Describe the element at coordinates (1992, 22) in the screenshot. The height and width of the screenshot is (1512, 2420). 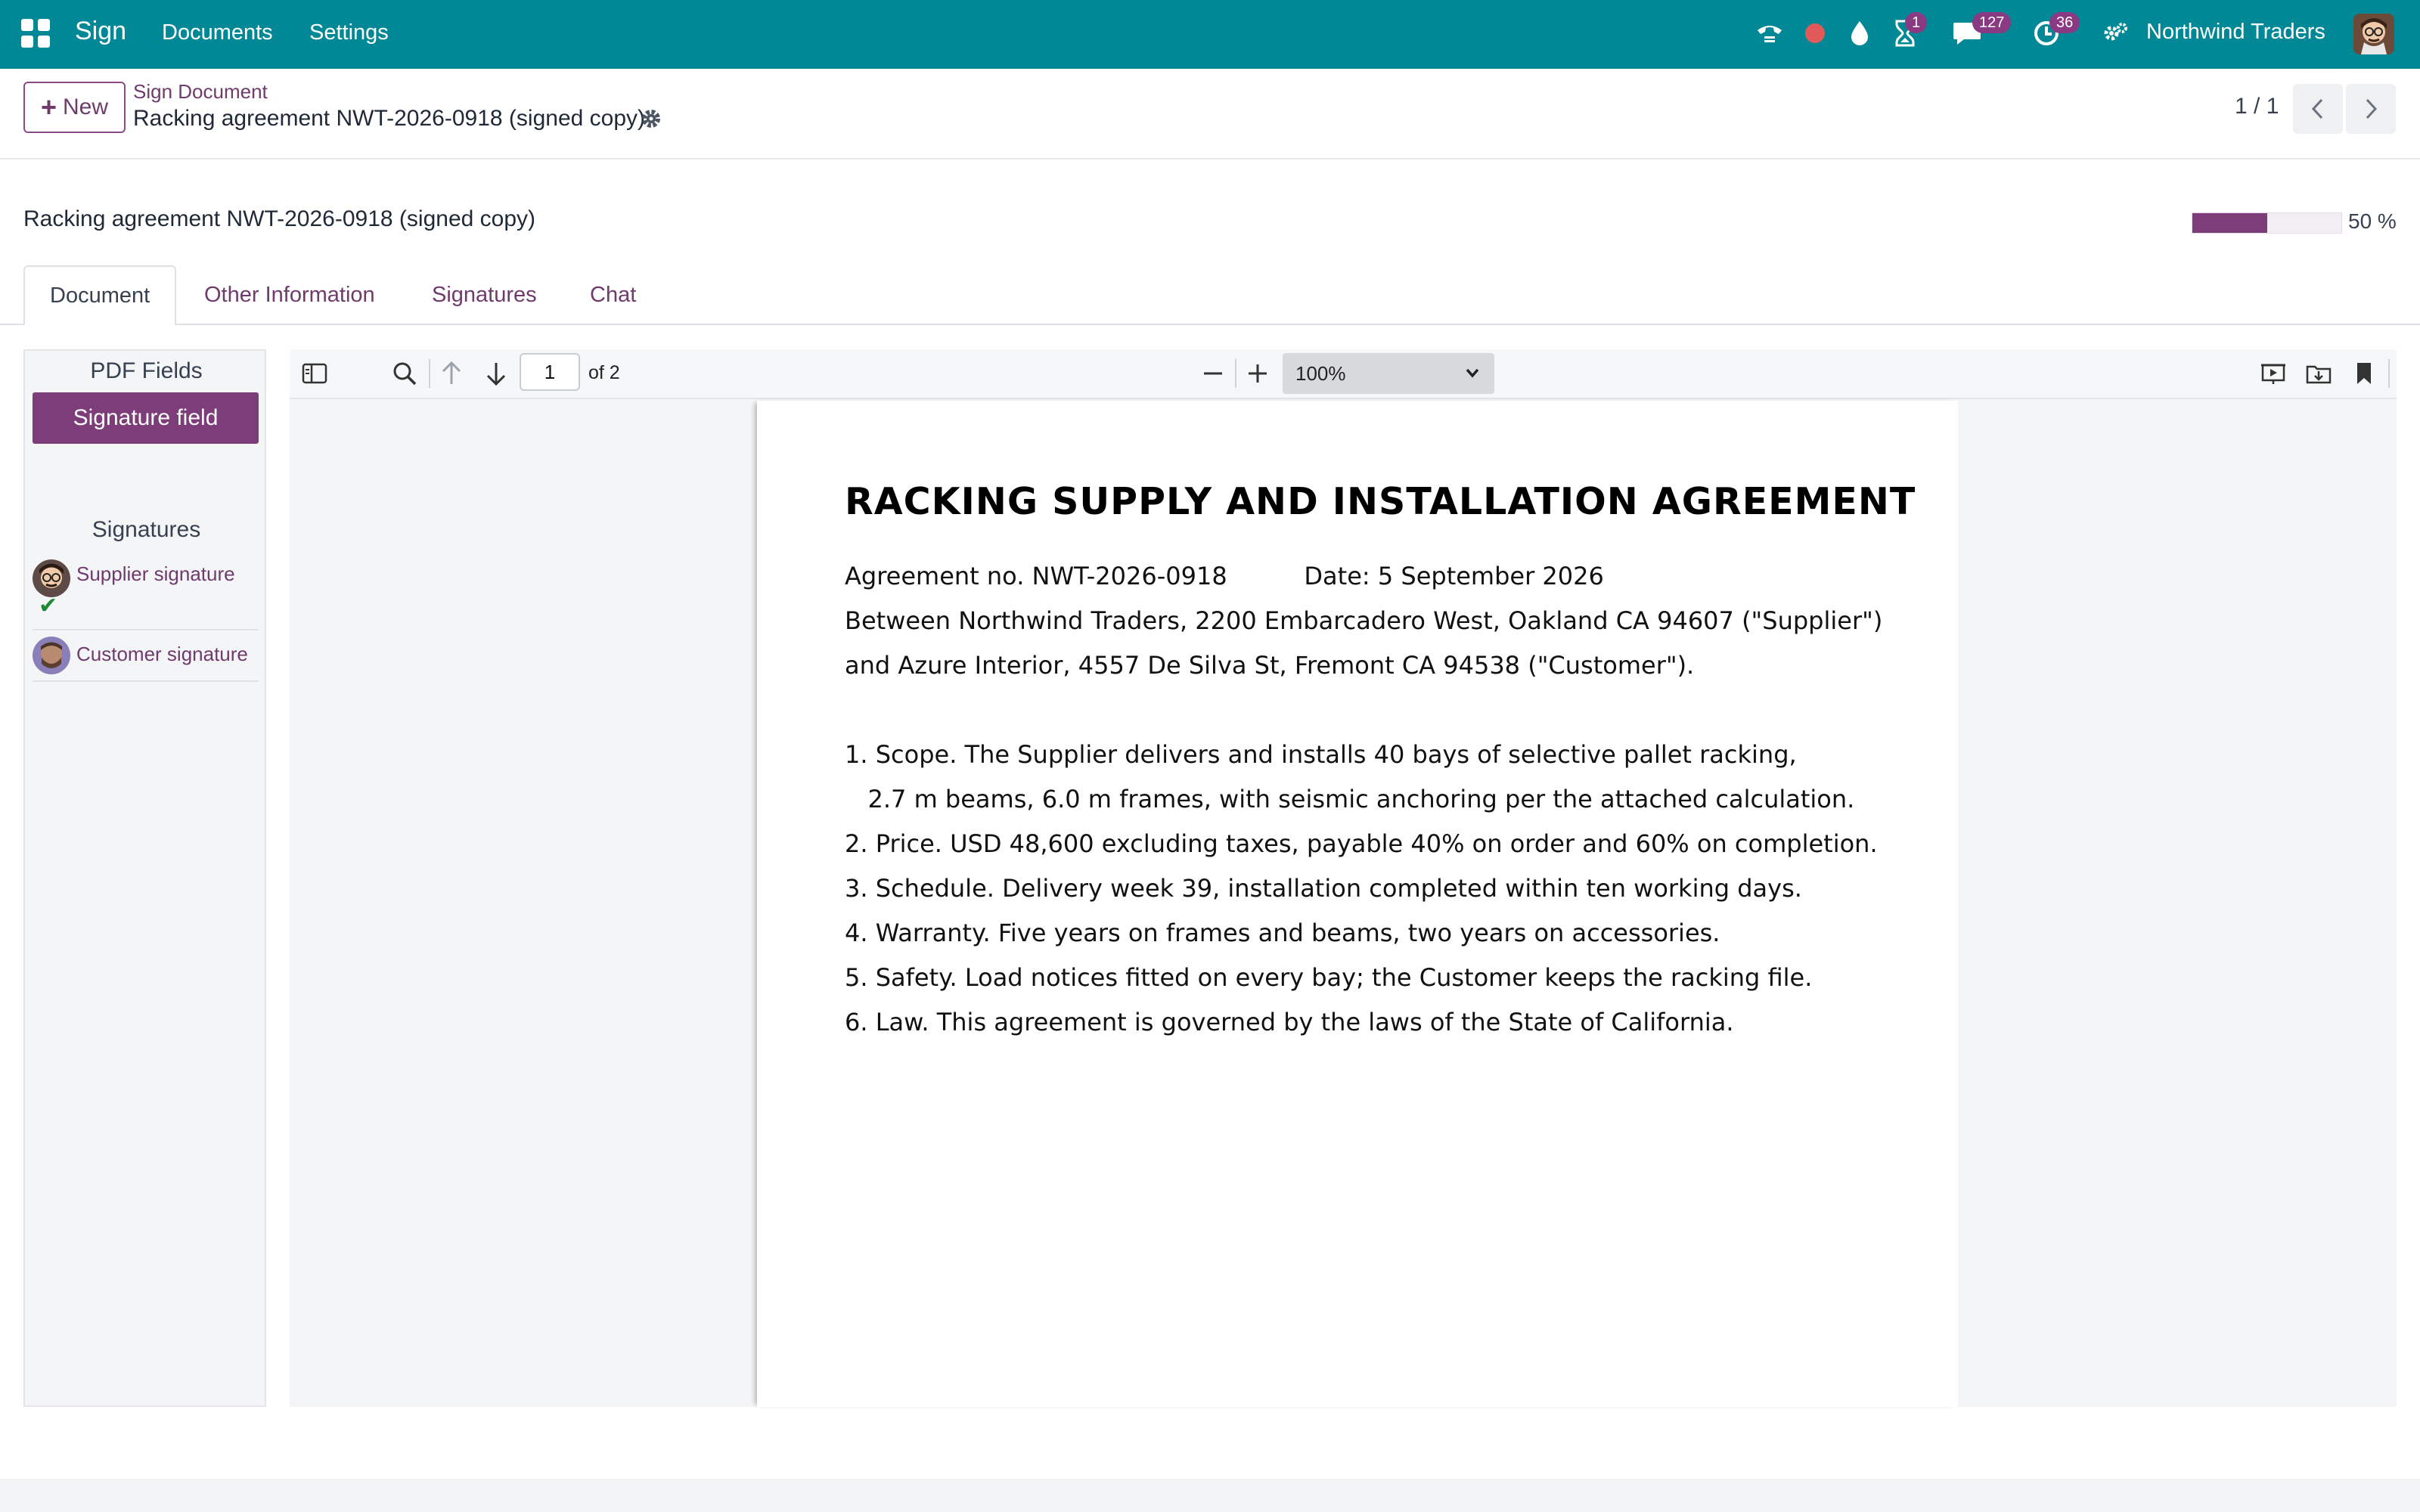
I see `messages-badge: 127` at that location.